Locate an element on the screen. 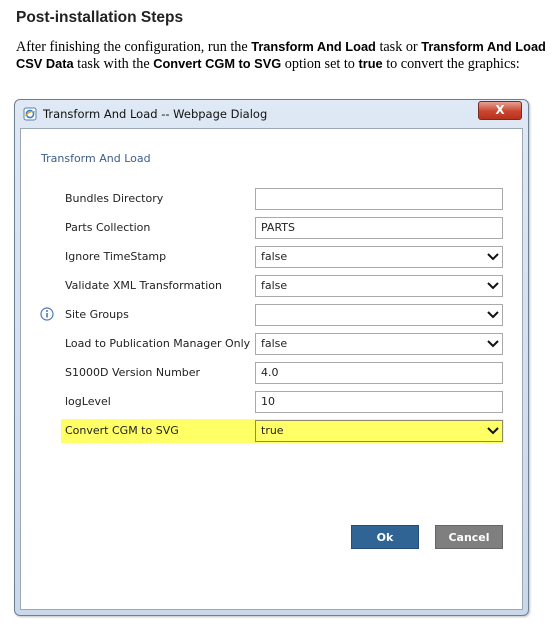 This screenshot has width=556, height=626. field-label: Ignore TimeStamp is located at coordinates (116, 256).